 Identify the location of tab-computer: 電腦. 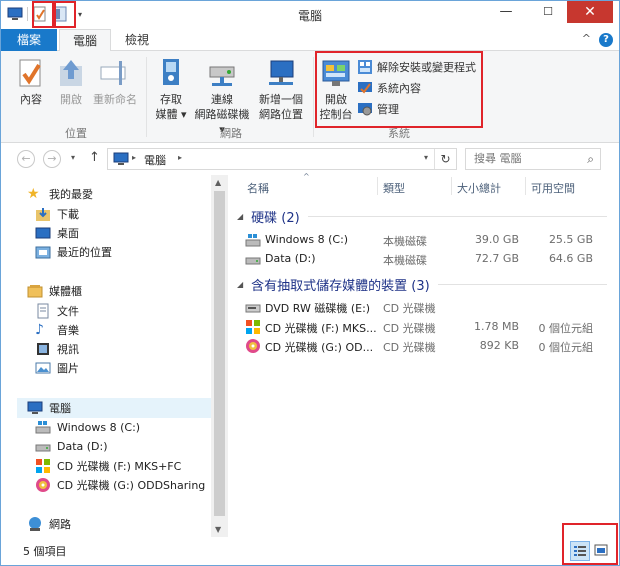
(85, 40).